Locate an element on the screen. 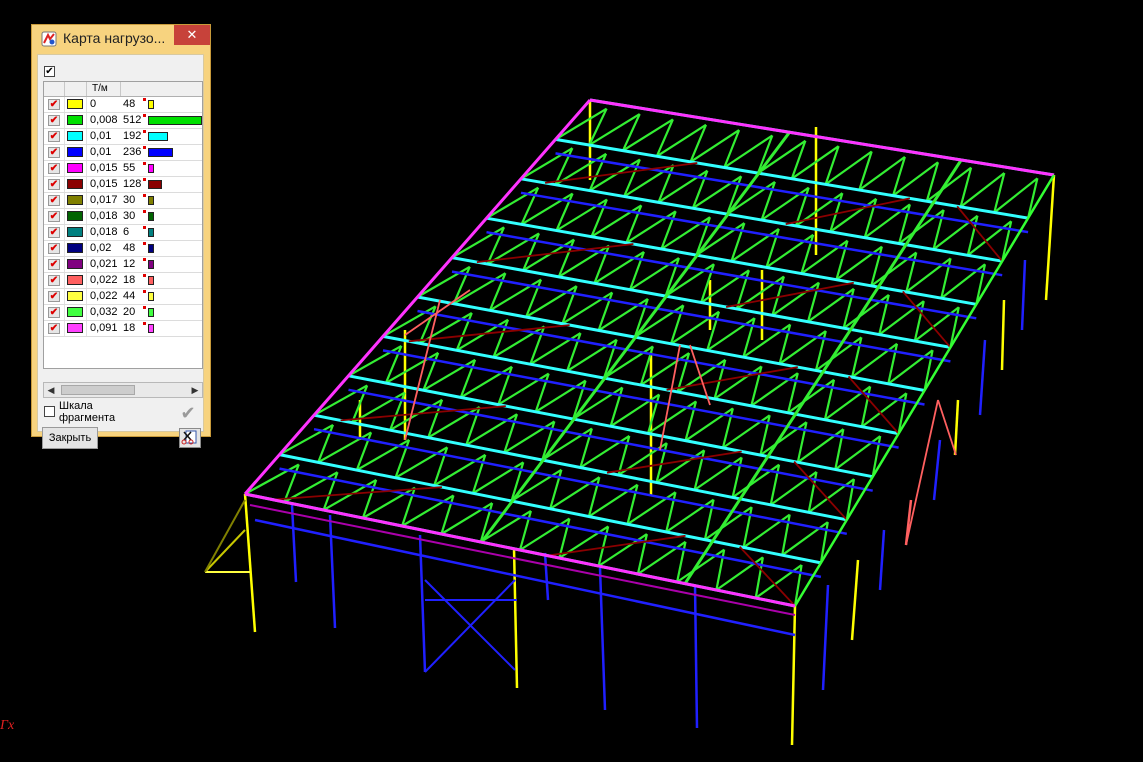 The image size is (1143, 762). legend-row: ✔ 0 48 is located at coordinates (123, 105).